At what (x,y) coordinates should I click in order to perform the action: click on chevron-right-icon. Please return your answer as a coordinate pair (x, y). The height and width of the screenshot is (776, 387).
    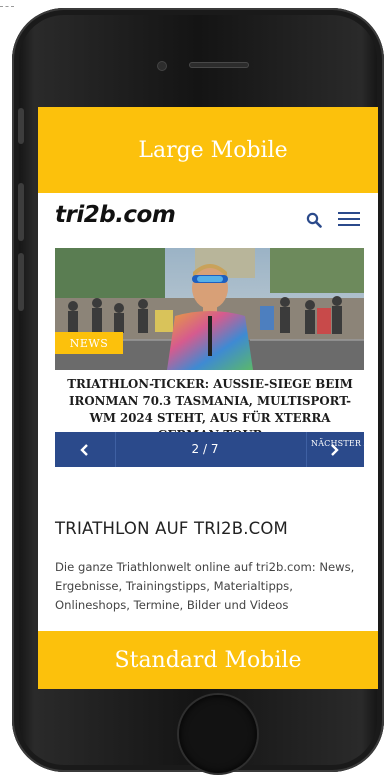
    Looking at the image, I should click on (335, 450).